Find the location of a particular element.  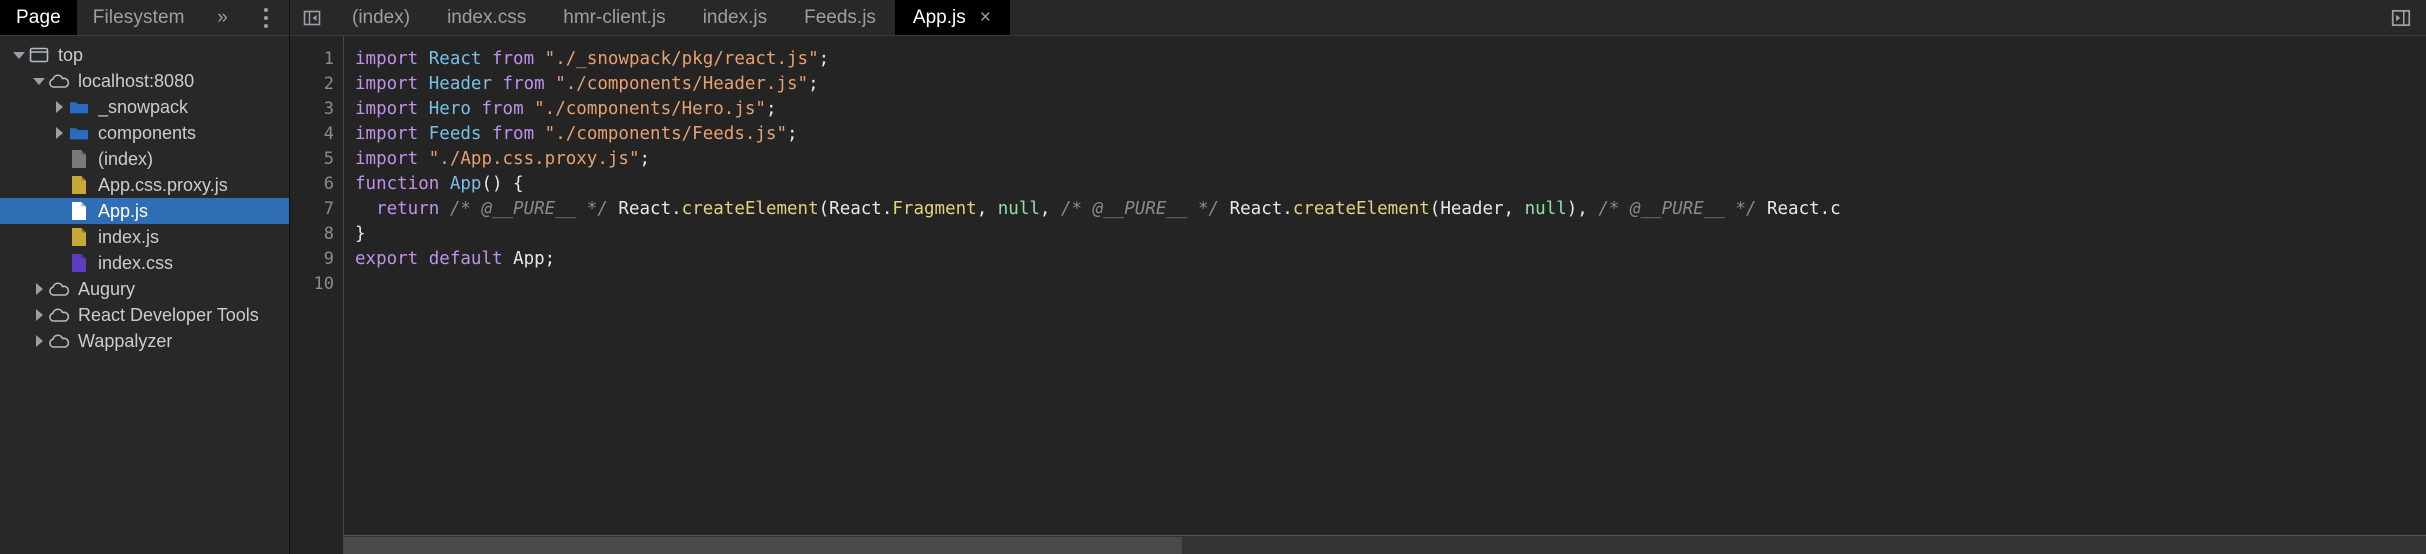

editor-tab-hmr-client-js: hmr-client.js is located at coordinates (614, 17).